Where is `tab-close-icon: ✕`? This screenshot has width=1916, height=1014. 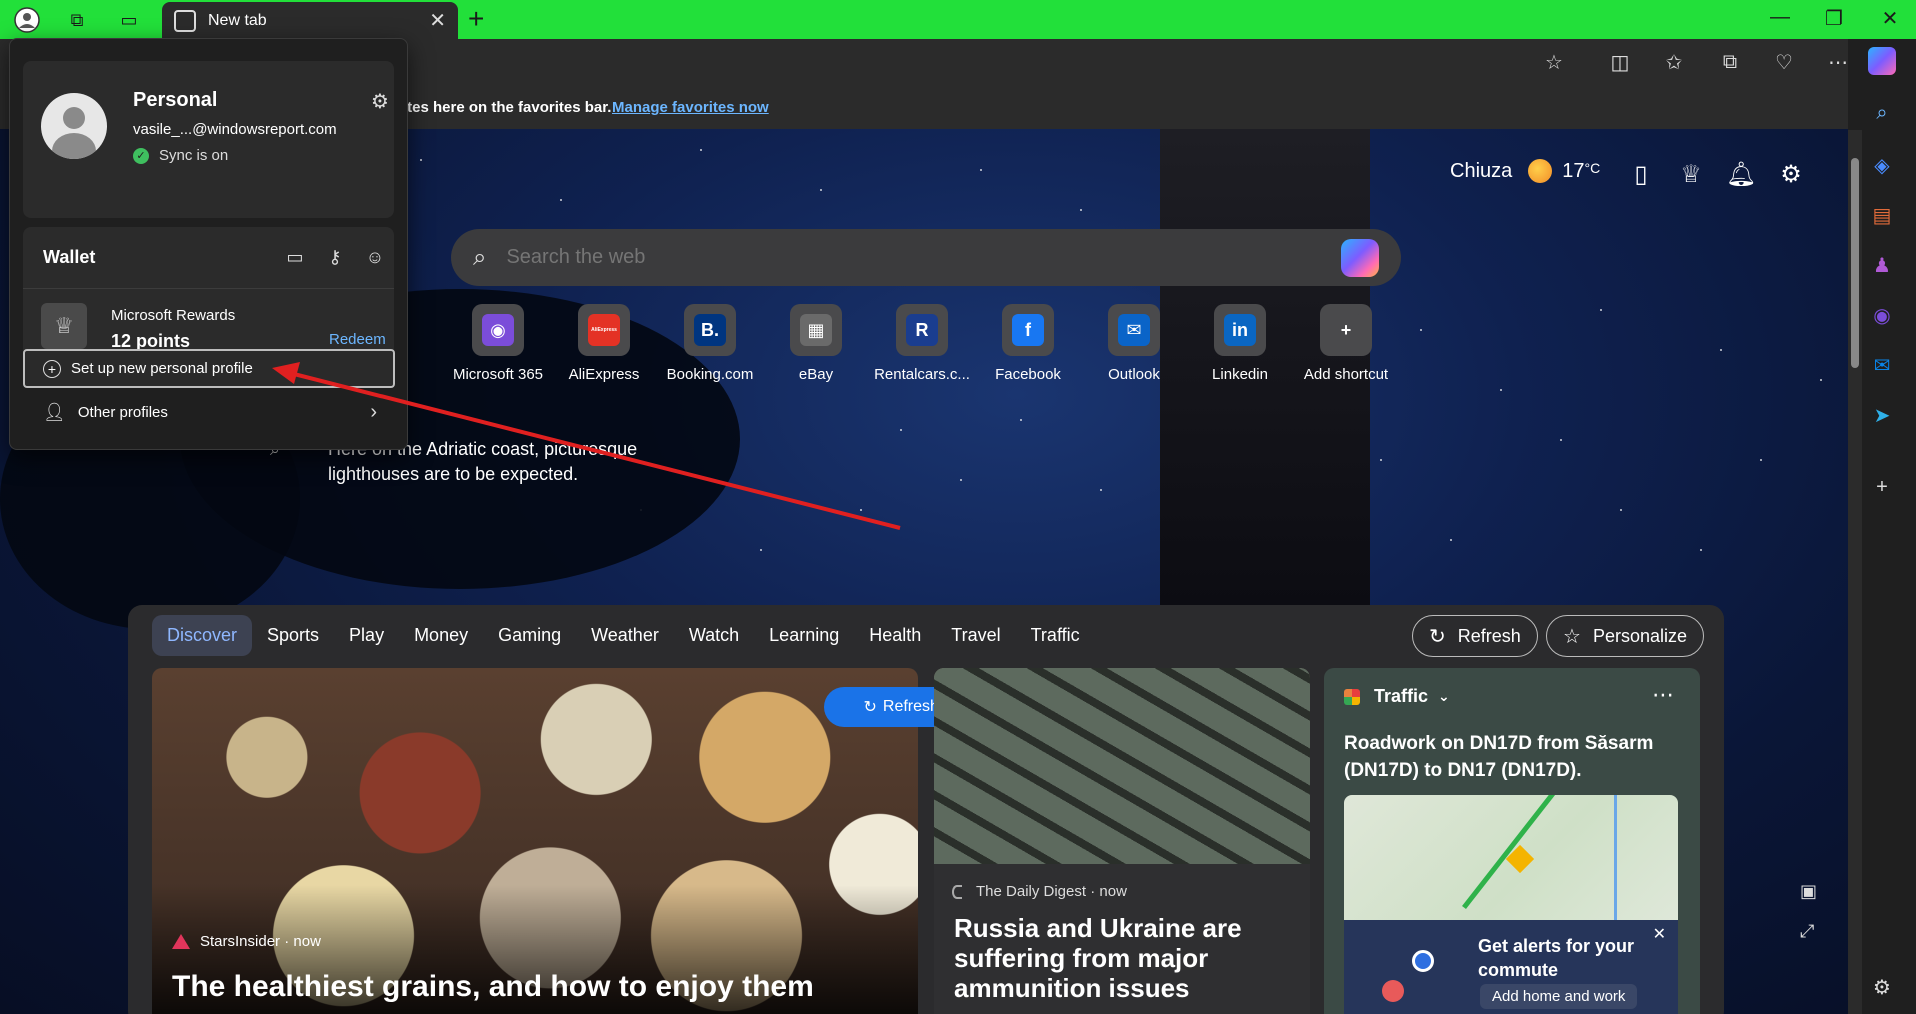 tab-close-icon: ✕ is located at coordinates (437, 20).